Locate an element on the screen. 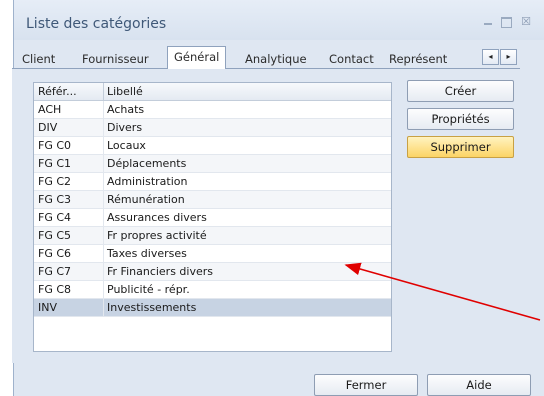 The height and width of the screenshot is (396, 544). red-arrow-annotation is located at coordinates (442, 291).